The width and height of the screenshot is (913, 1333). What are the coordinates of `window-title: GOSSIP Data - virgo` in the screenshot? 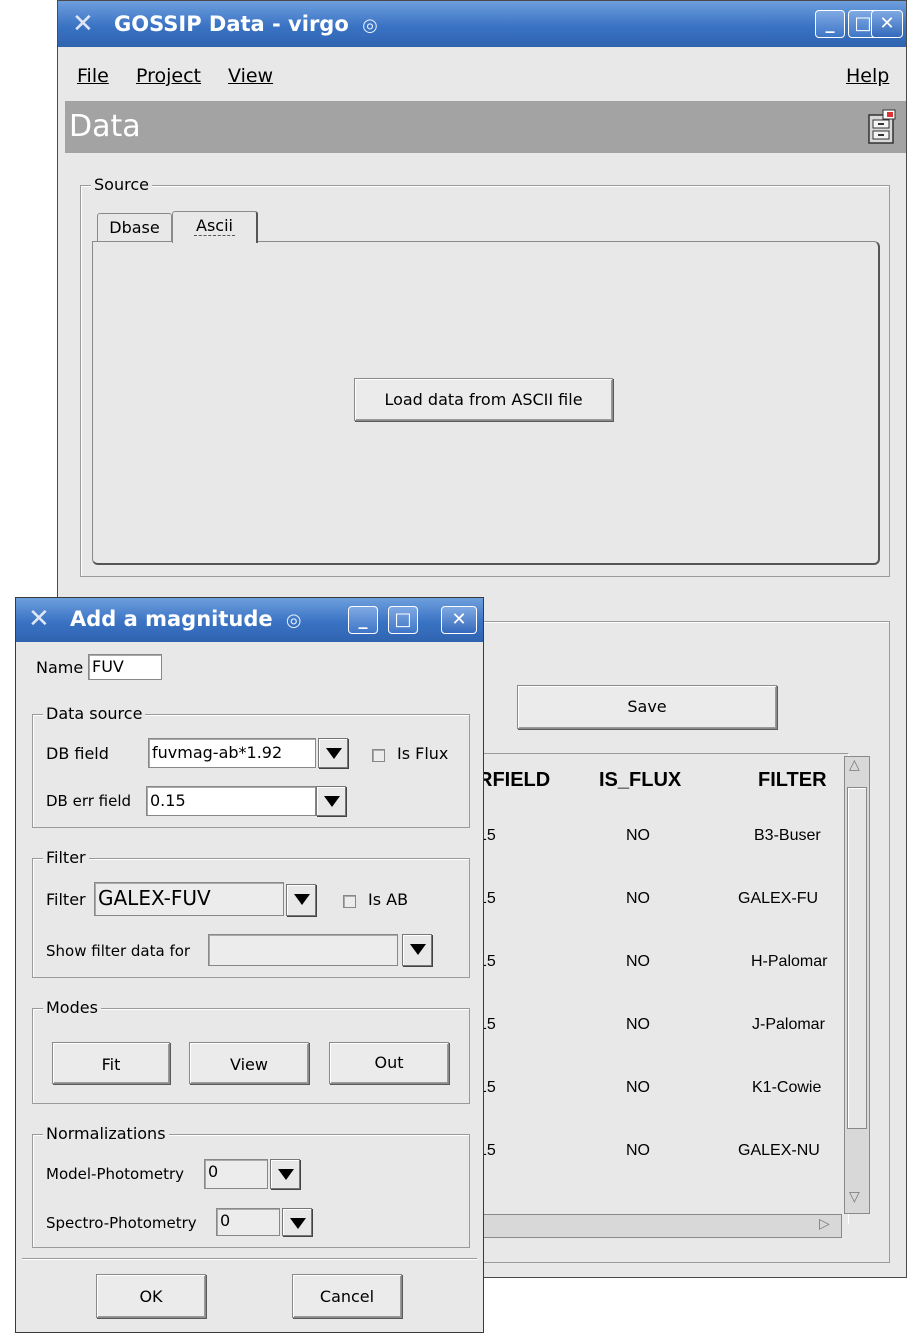 It's located at (231, 24).